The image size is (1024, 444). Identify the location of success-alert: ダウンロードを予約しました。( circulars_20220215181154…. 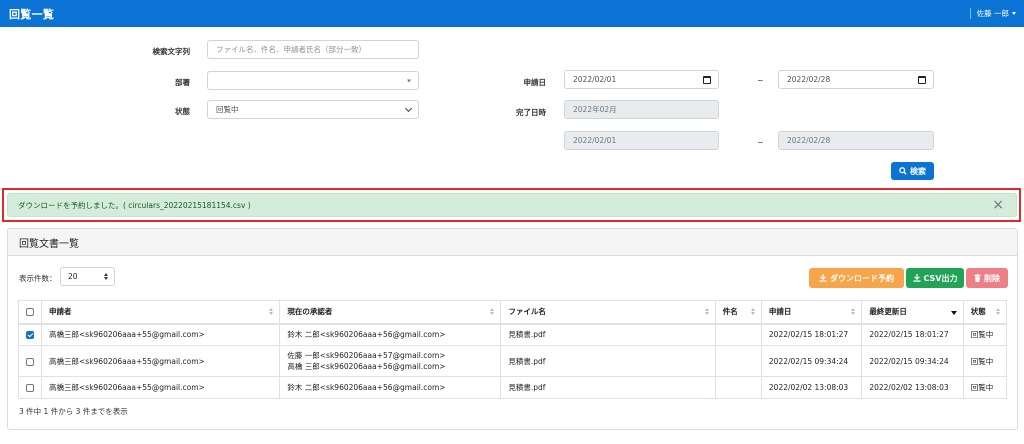
(512, 205).